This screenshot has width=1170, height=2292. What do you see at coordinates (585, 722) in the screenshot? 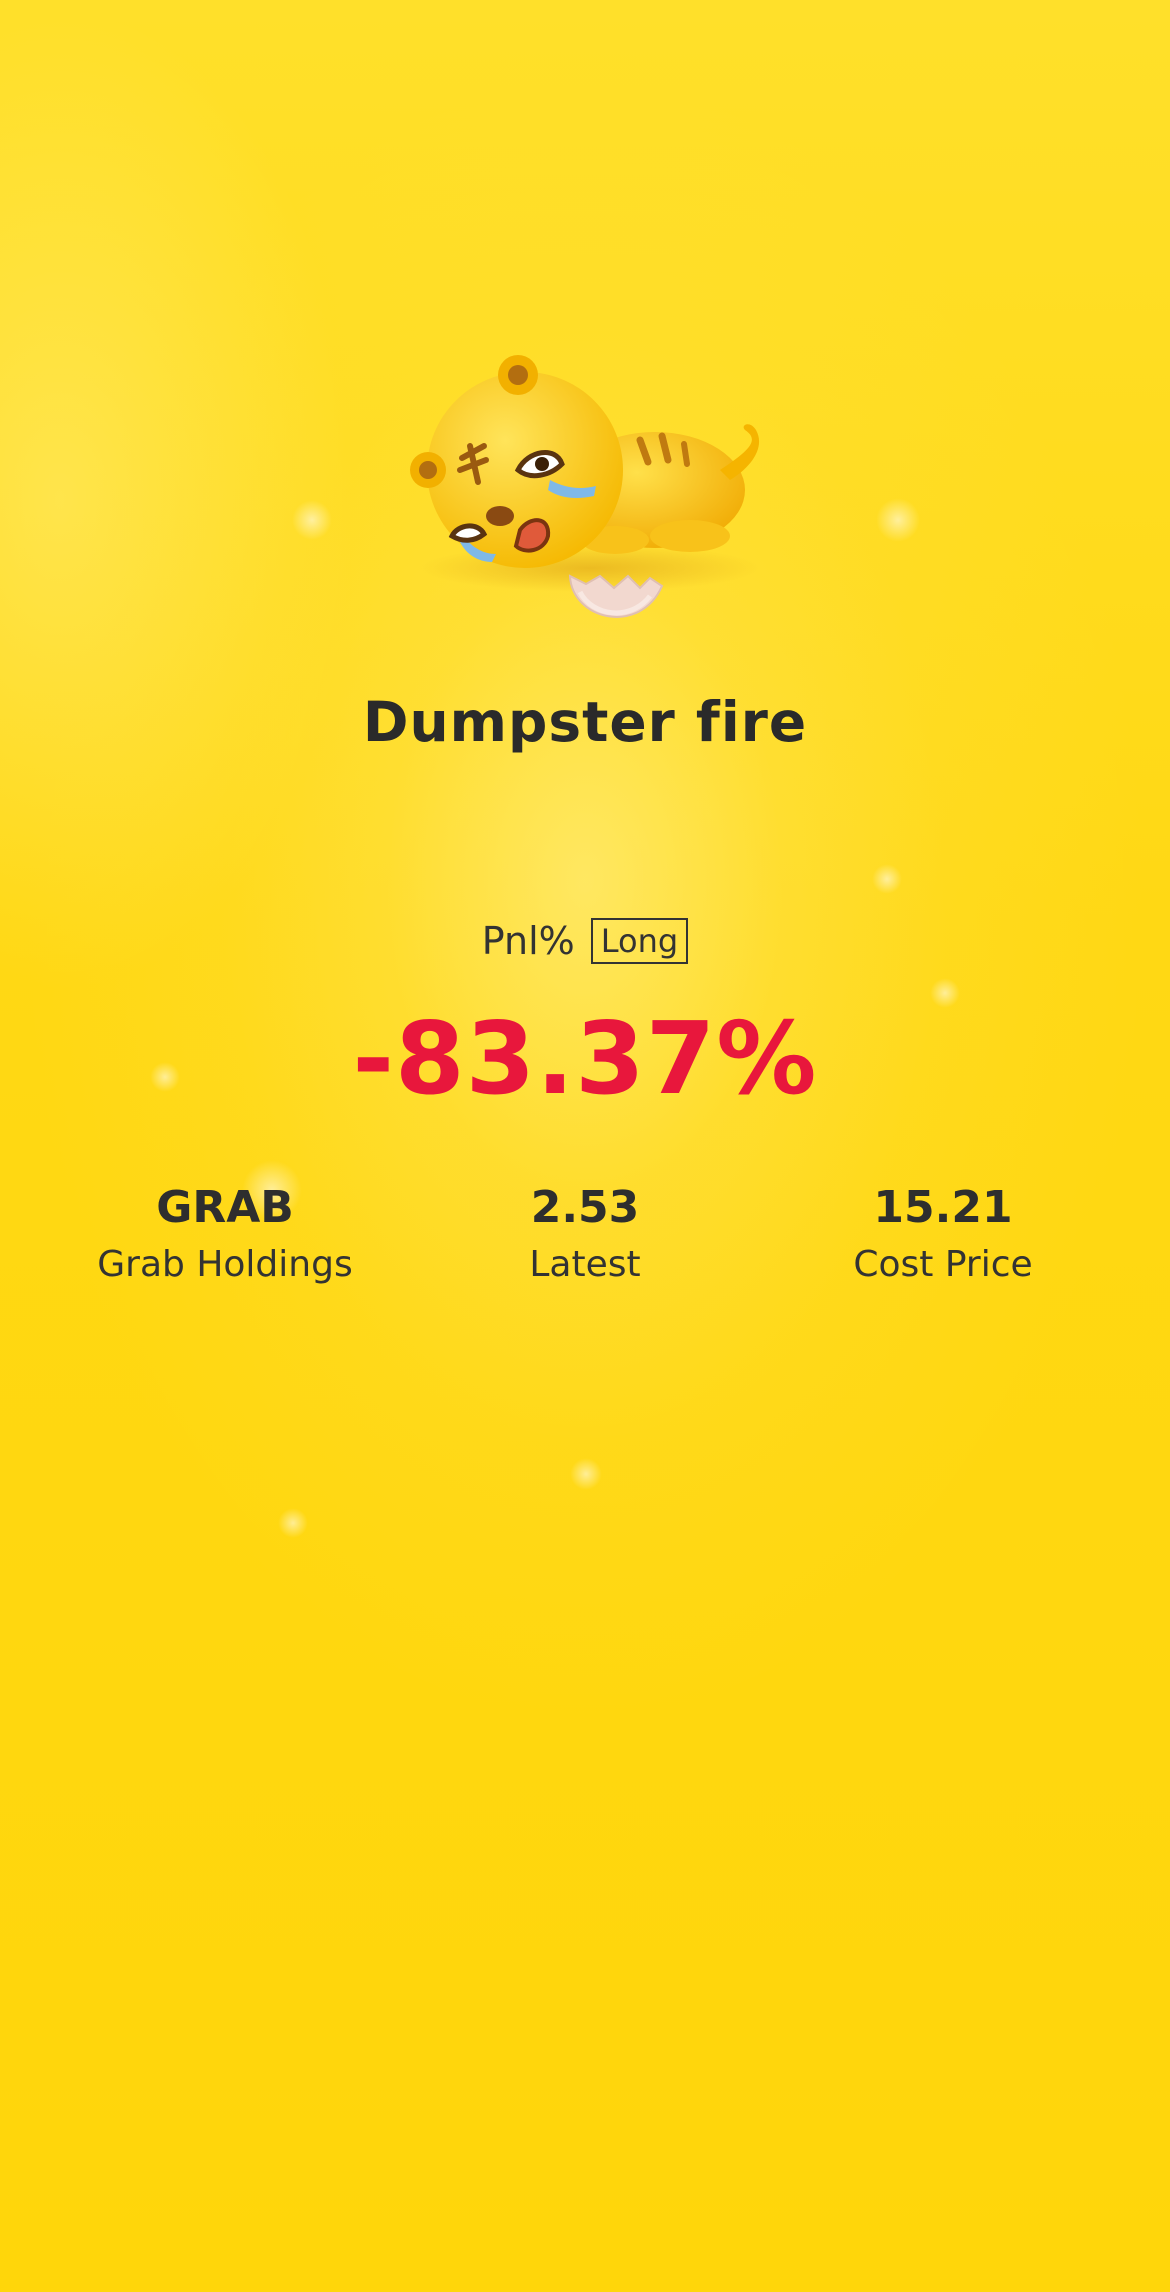
I see `page-title: Dumpster fire` at bounding box center [585, 722].